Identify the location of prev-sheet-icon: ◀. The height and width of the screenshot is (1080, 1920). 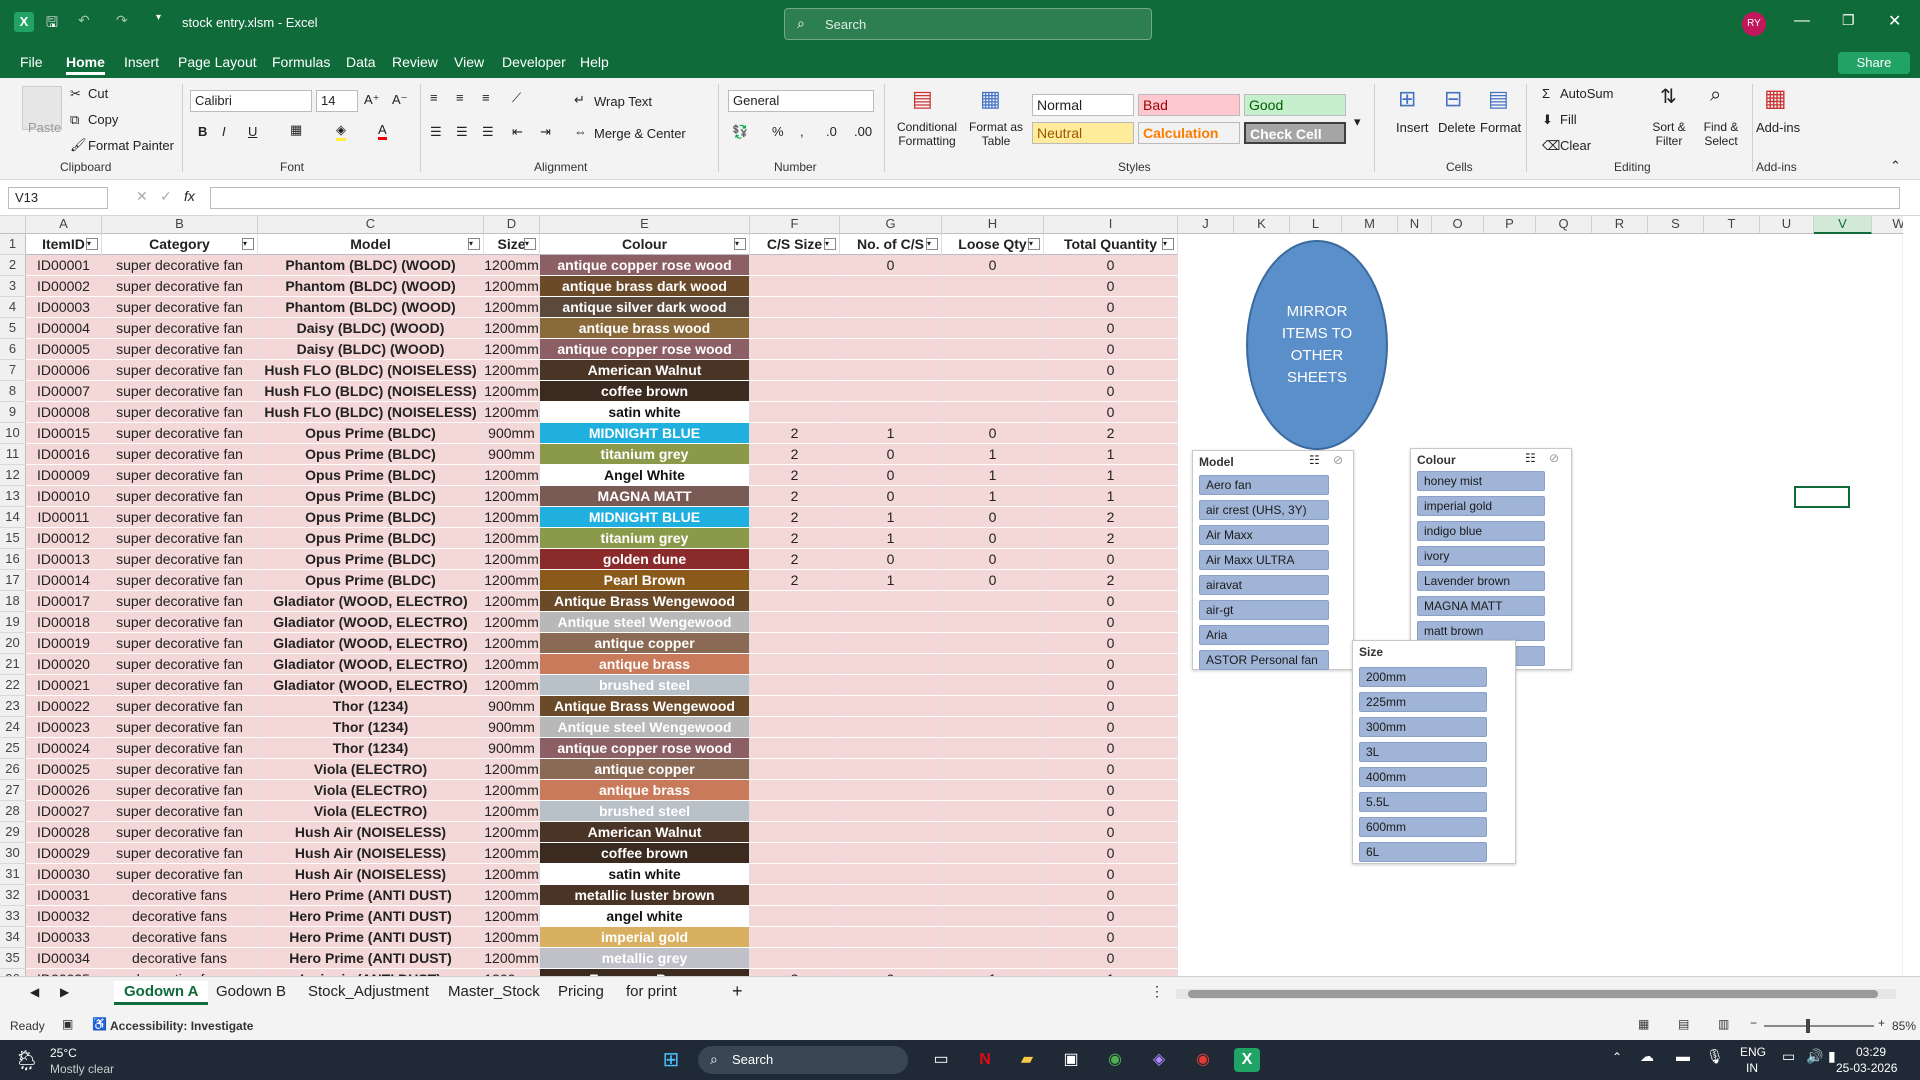
(34, 992).